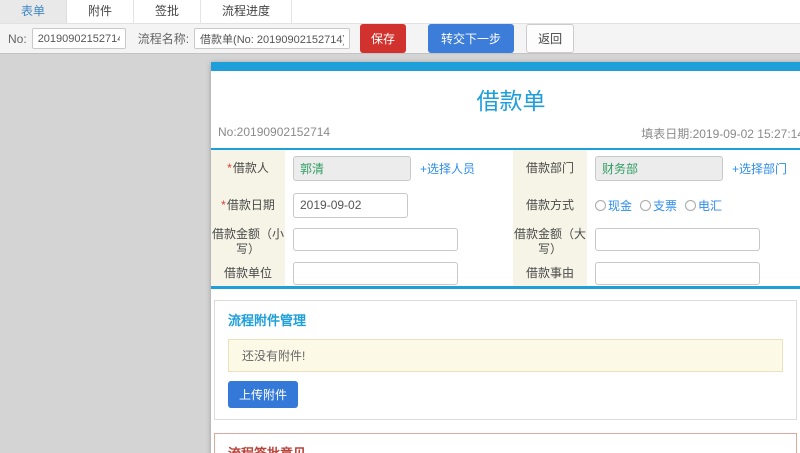 The height and width of the screenshot is (453, 800). What do you see at coordinates (677, 273) in the screenshot?
I see `reason-input` at bounding box center [677, 273].